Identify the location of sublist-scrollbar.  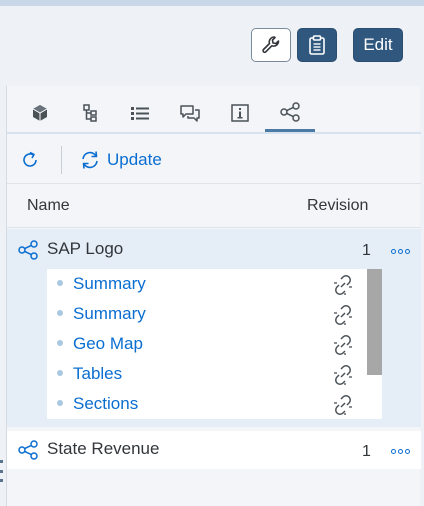
(374, 344).